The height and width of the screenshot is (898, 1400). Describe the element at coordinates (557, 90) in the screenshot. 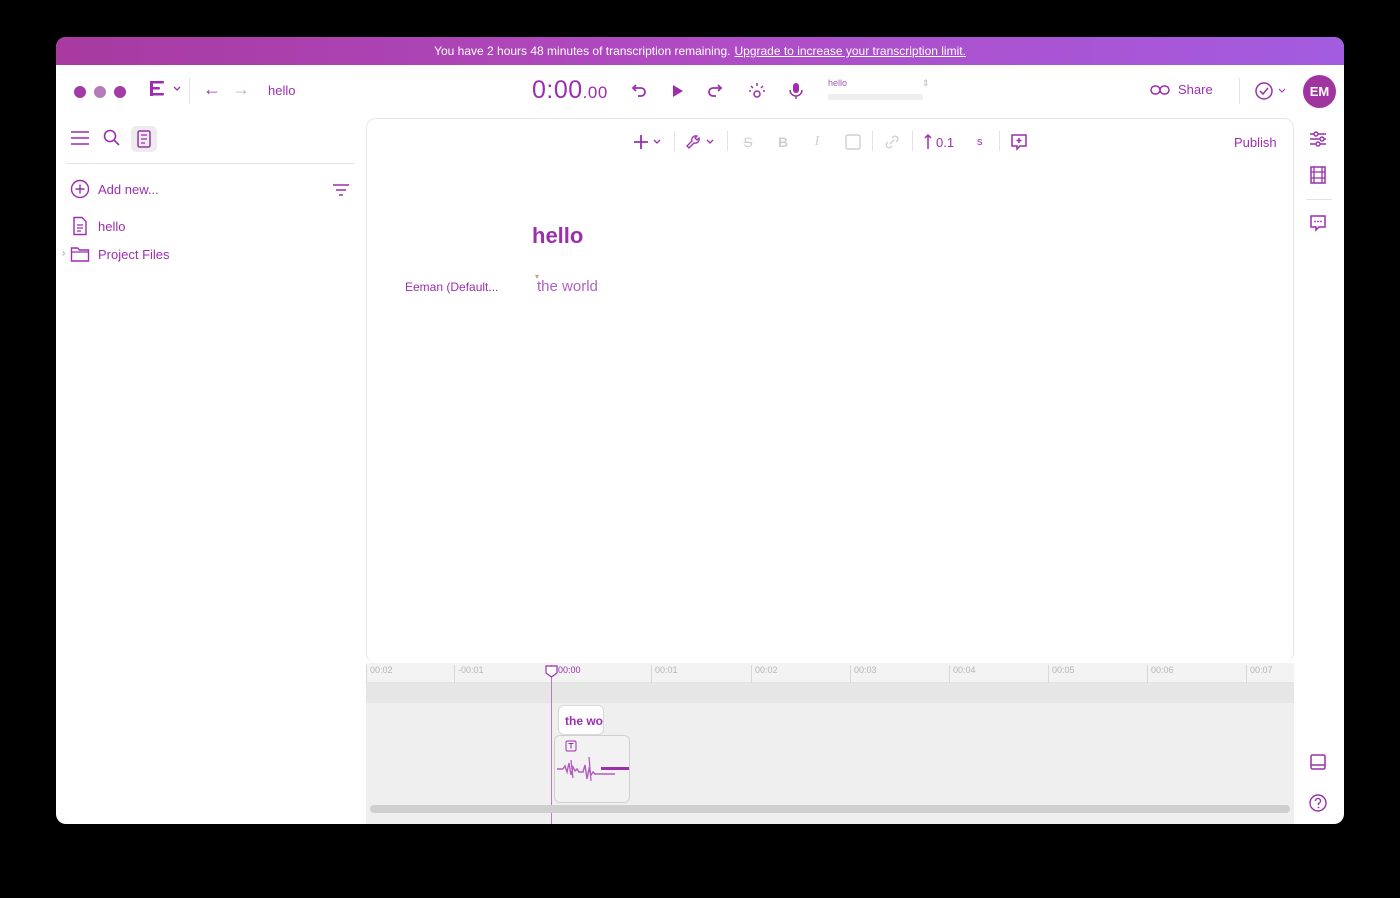

I see `timecode-main: 0:00` at that location.